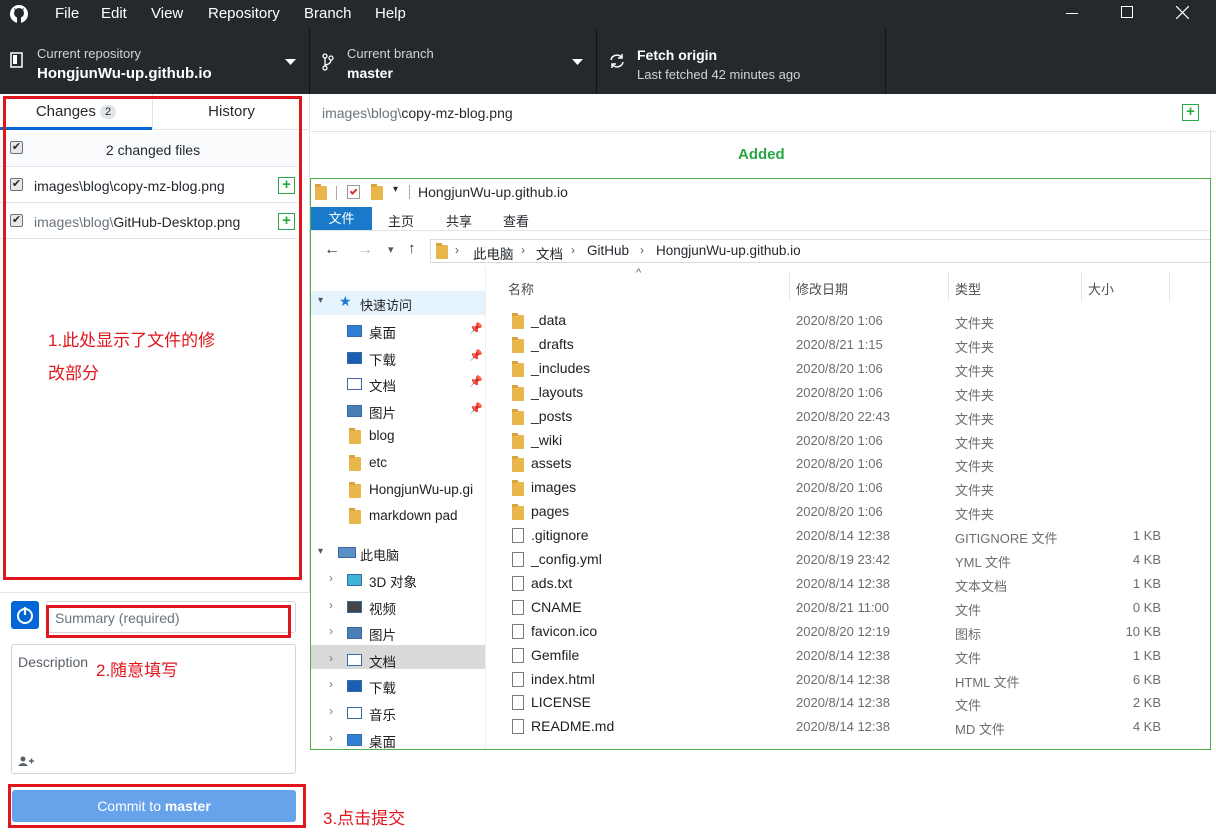 This screenshot has height=832, width=1216. What do you see at coordinates (453, 61) in the screenshot?
I see `current-branch-button: Current branch master` at bounding box center [453, 61].